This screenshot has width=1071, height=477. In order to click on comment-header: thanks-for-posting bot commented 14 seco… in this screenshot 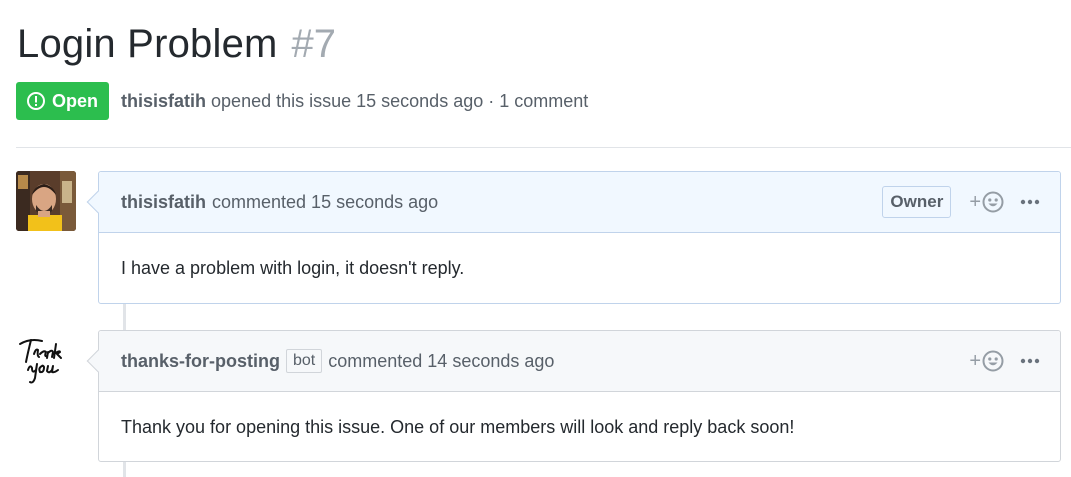, I will do `click(573, 361)`.